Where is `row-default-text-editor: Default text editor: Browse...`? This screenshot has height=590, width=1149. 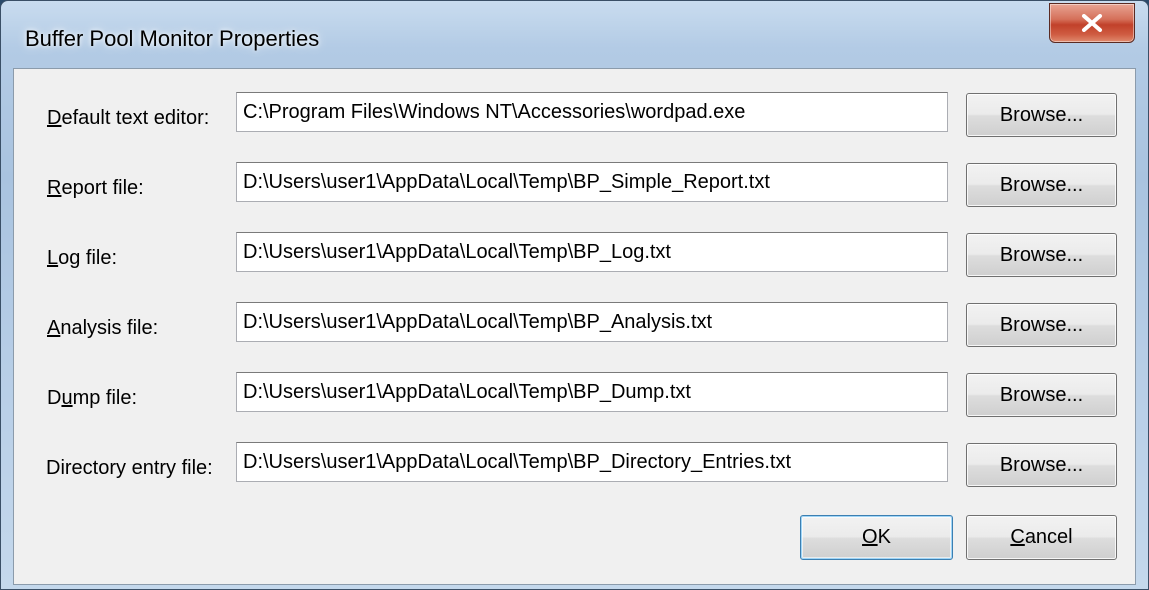
row-default-text-editor: Default text editor: Browse... is located at coordinates (574, 118).